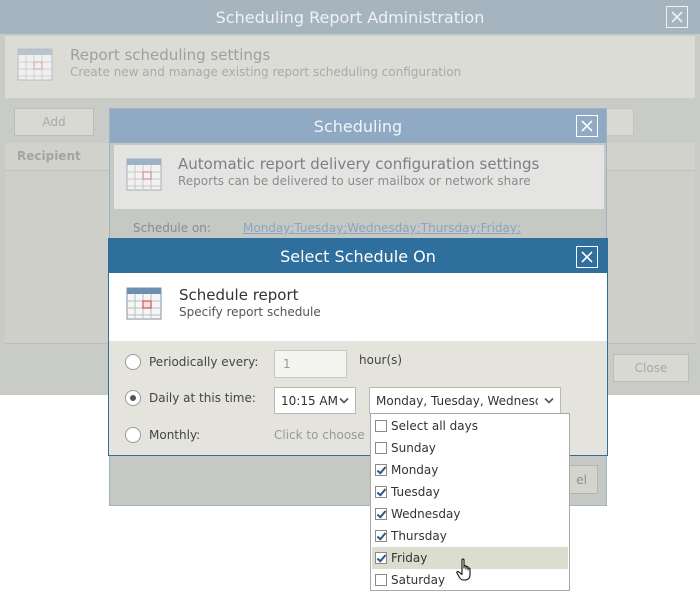 The width and height of the screenshot is (700, 592). I want to click on admin-close-footer-button: Close, so click(651, 368).